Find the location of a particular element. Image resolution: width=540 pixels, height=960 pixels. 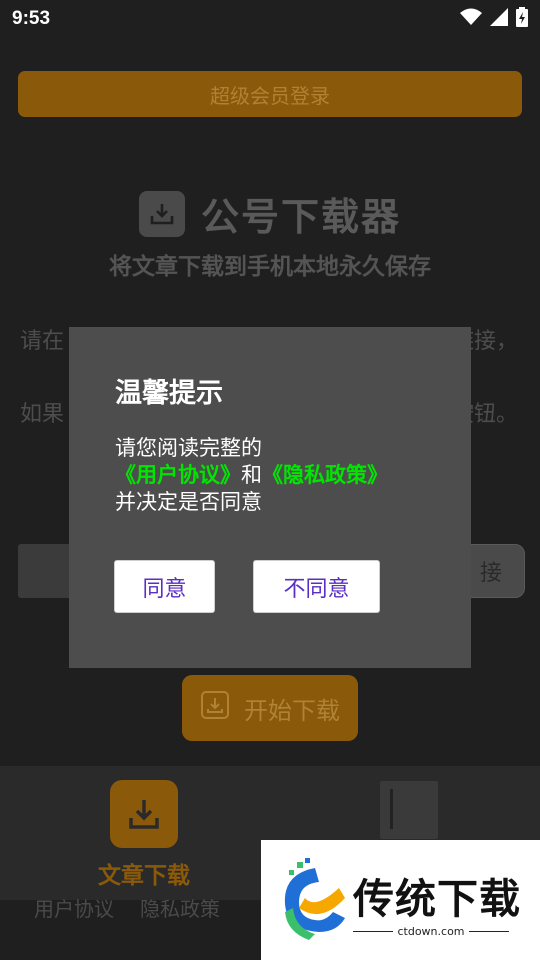

watermark: 传统下载 ctdown.com is located at coordinates (400, 900).